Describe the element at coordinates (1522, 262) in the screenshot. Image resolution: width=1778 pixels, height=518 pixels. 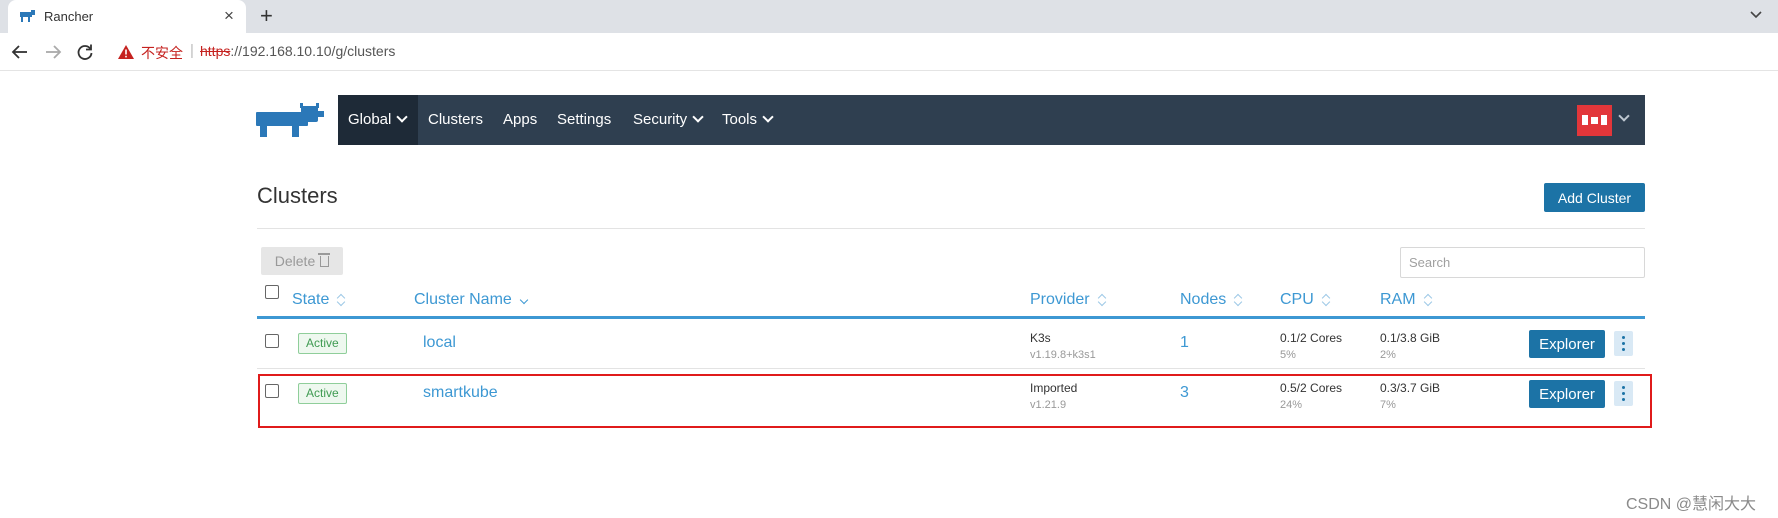
I see `search-input` at that location.